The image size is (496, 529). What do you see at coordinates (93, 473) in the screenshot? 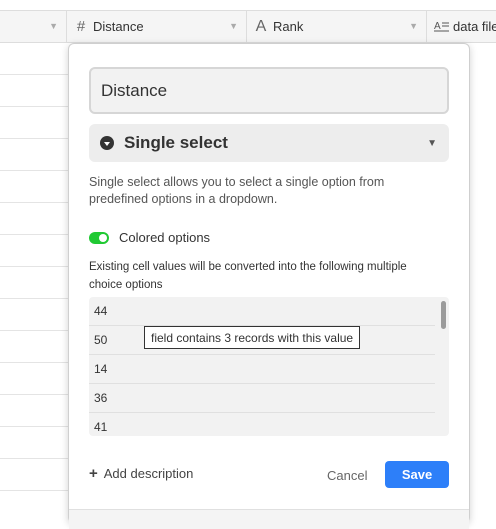
I see `plus-icon: +` at bounding box center [93, 473].